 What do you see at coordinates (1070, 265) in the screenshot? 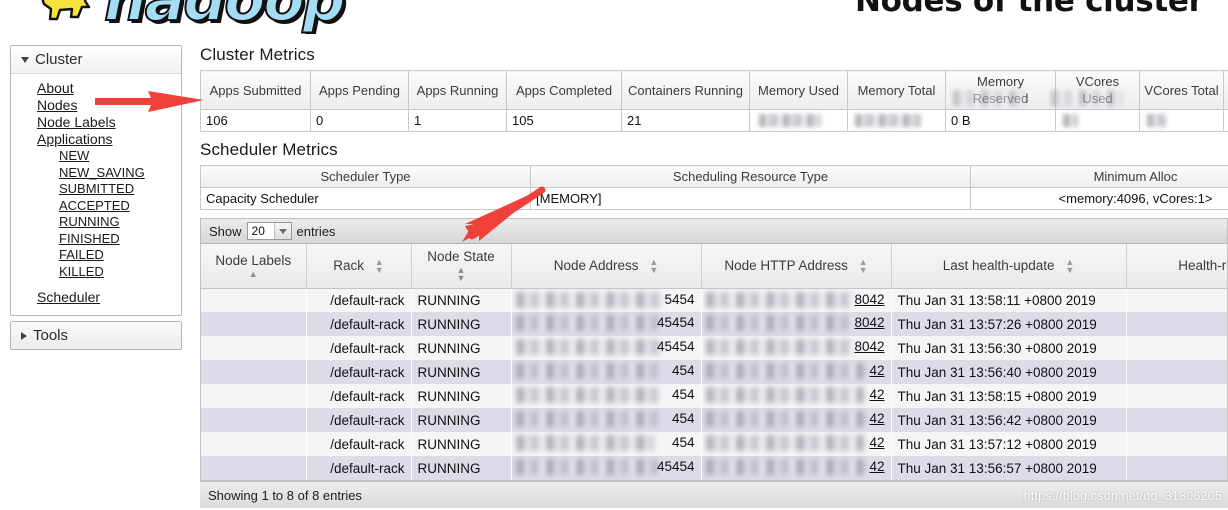
I see `sort-both-icon-health: ▲ ▼` at bounding box center [1070, 265].